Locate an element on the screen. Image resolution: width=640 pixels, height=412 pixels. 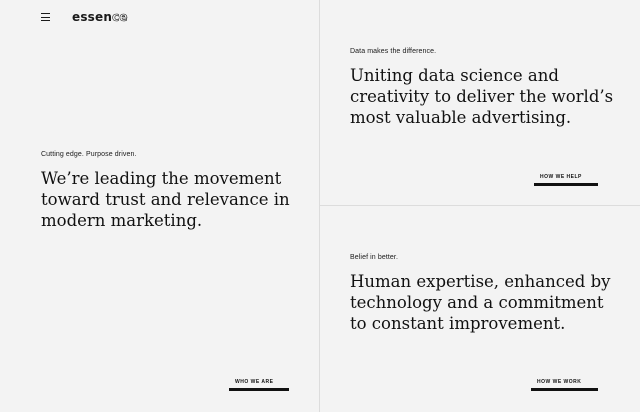
headline-line: toward trust and relevance in is located at coordinates (165, 199).